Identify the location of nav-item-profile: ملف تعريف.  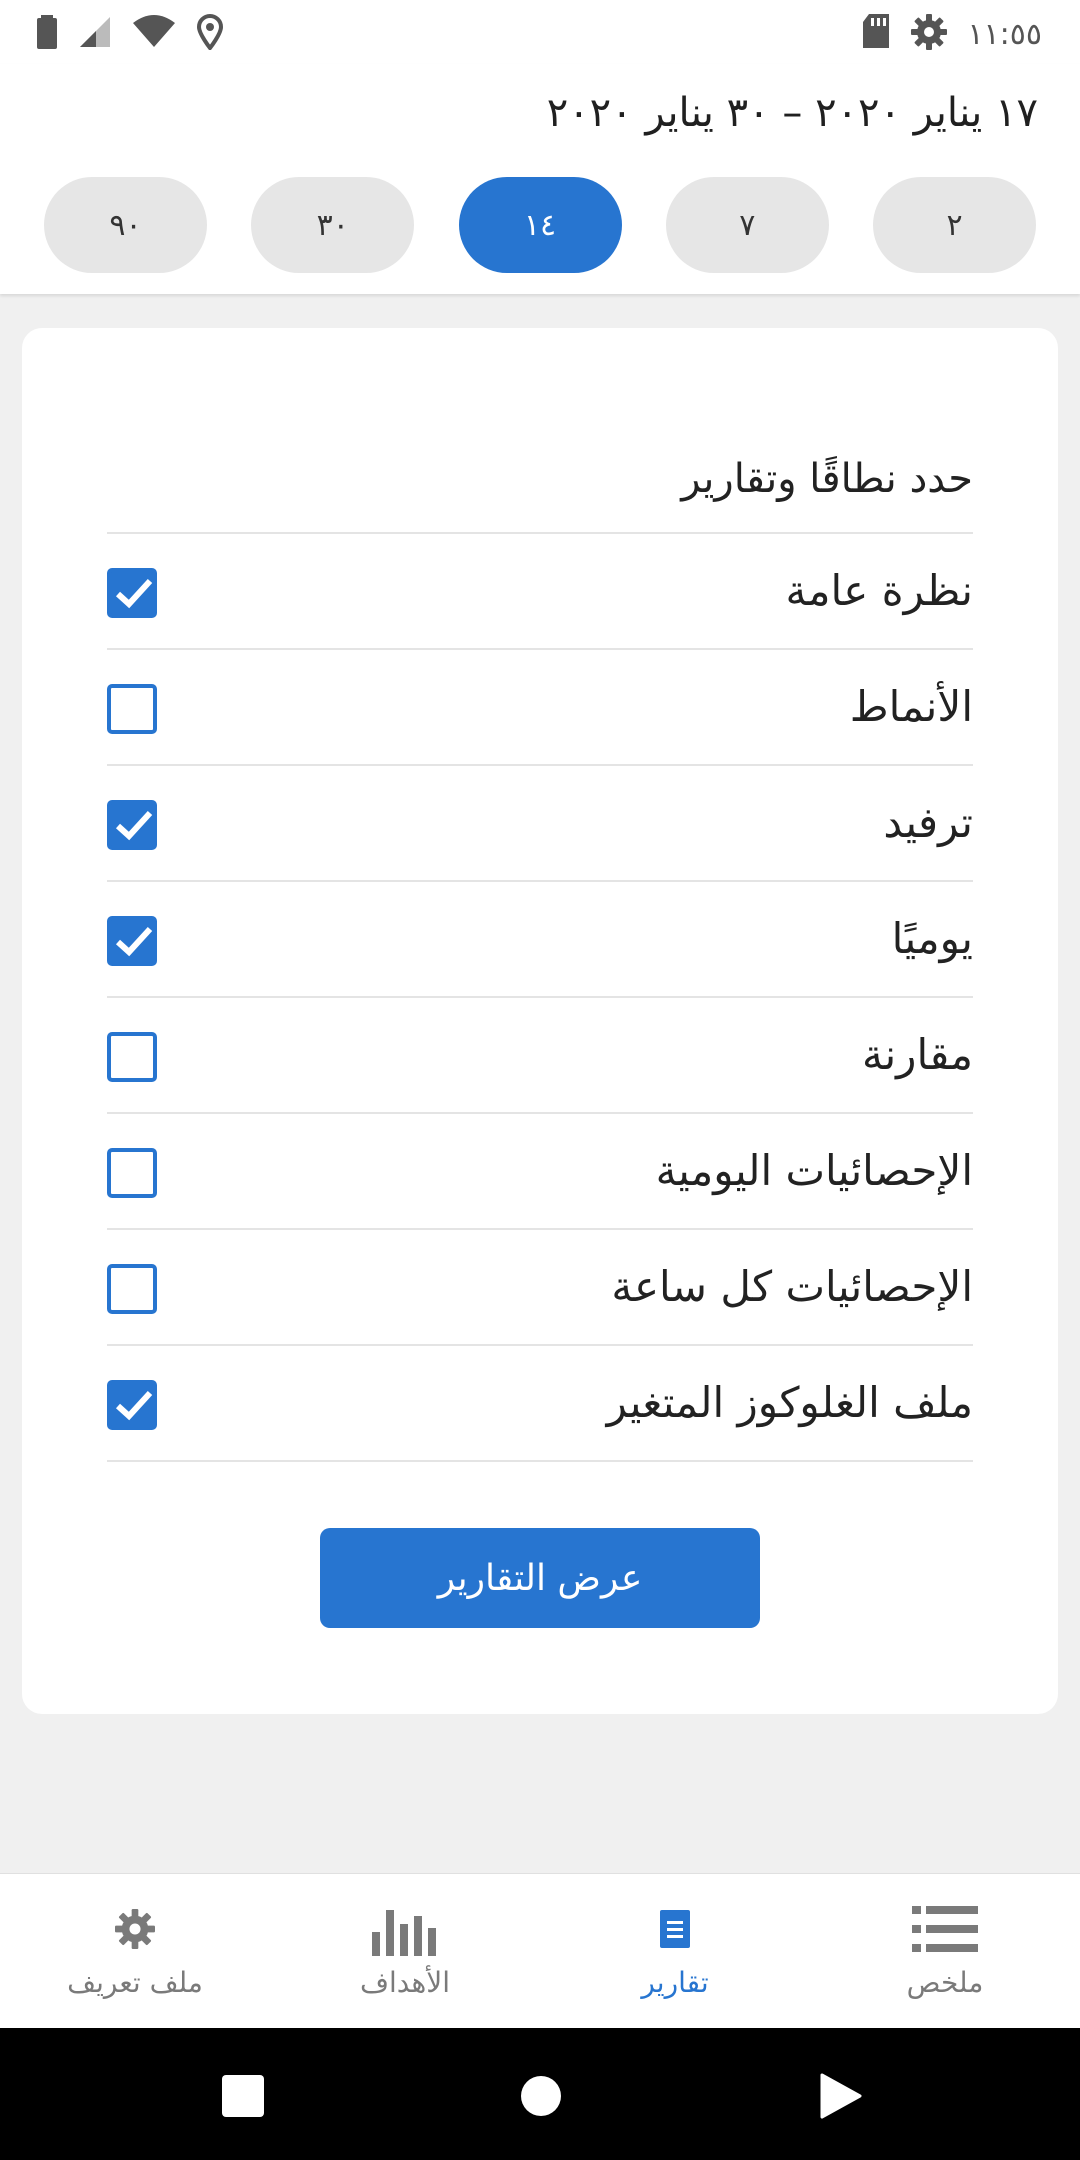
(135, 1951).